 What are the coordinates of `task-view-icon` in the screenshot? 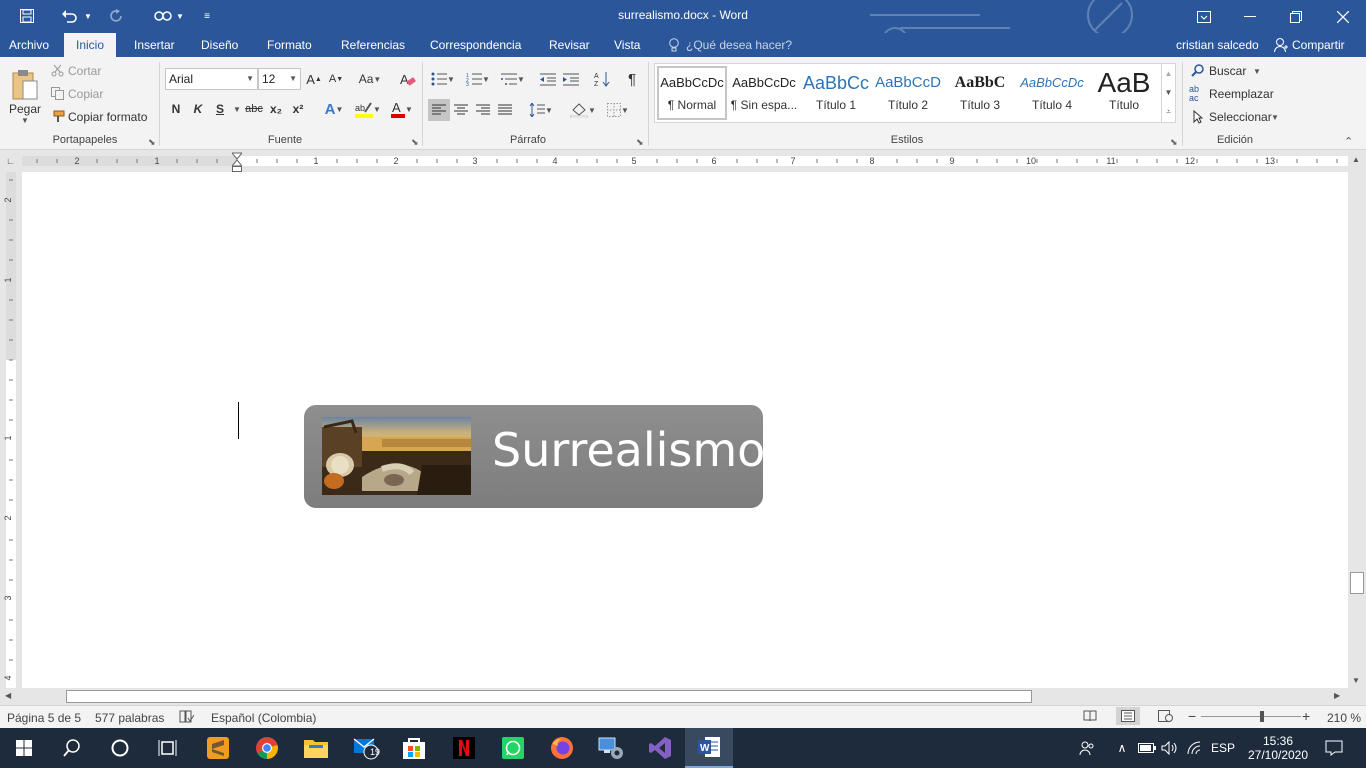 It's located at (168, 748).